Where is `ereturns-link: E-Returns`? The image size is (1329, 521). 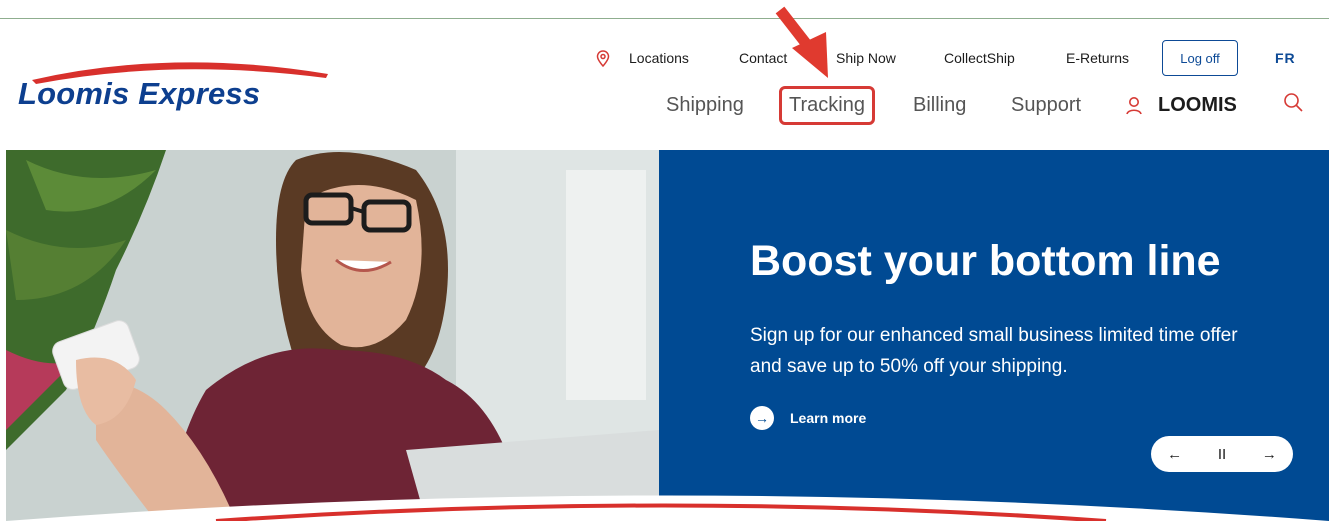 ereturns-link: E-Returns is located at coordinates (1097, 58).